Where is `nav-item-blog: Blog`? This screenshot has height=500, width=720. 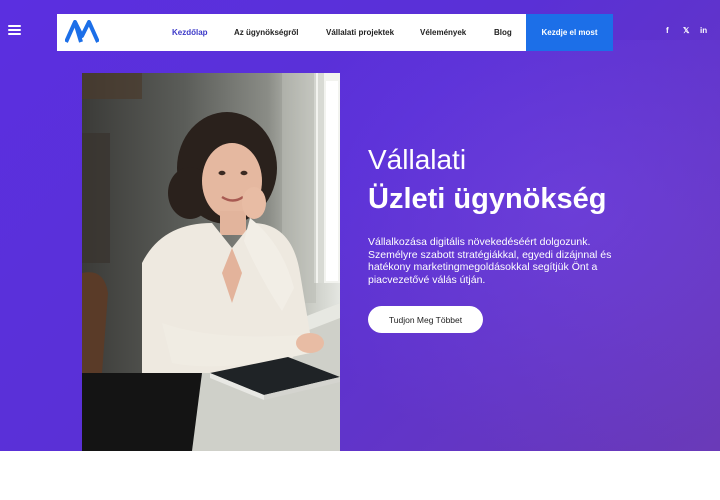 nav-item-blog: Blog is located at coordinates (503, 32).